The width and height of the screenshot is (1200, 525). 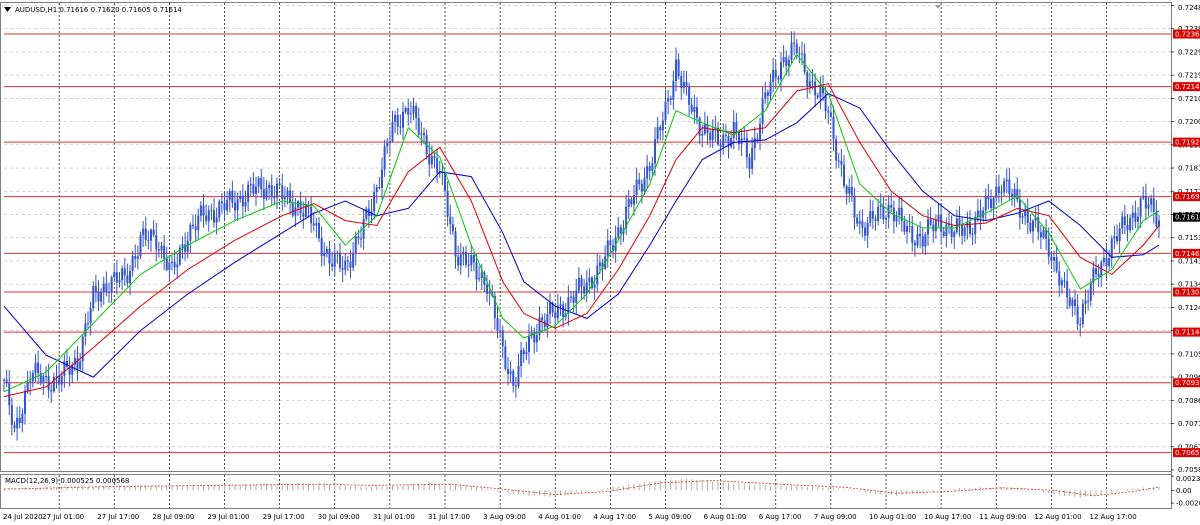 I want to click on macd-pane, so click(x=586, y=491).